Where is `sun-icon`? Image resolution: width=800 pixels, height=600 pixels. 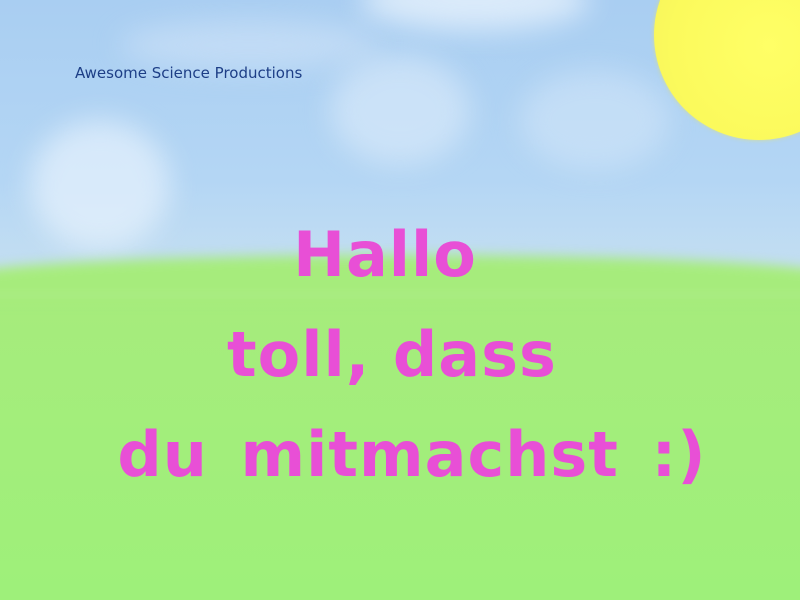 sun-icon is located at coordinates (727, 70).